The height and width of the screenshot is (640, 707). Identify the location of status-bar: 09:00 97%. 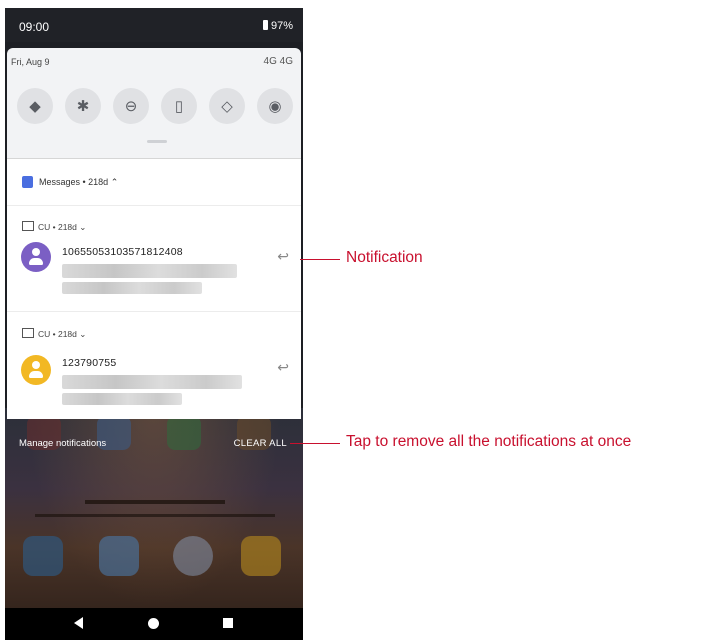
(154, 25).